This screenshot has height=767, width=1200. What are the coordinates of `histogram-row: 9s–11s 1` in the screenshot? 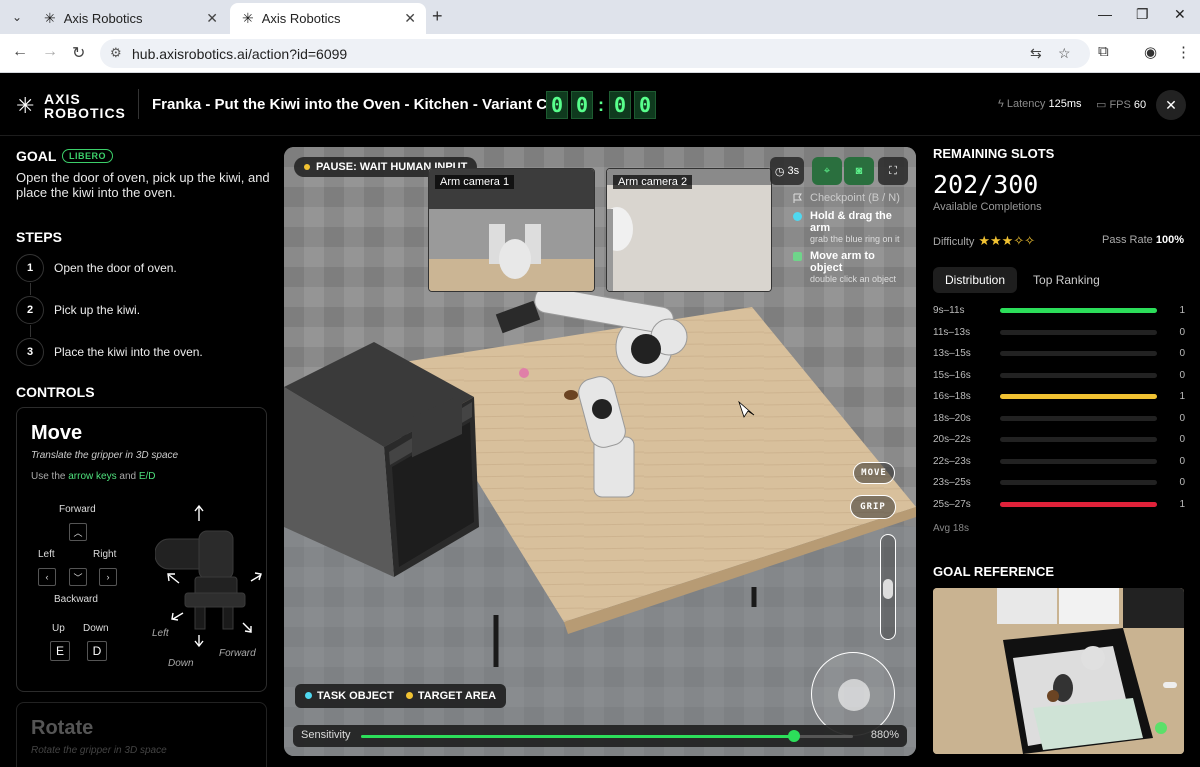 It's located at (1059, 311).